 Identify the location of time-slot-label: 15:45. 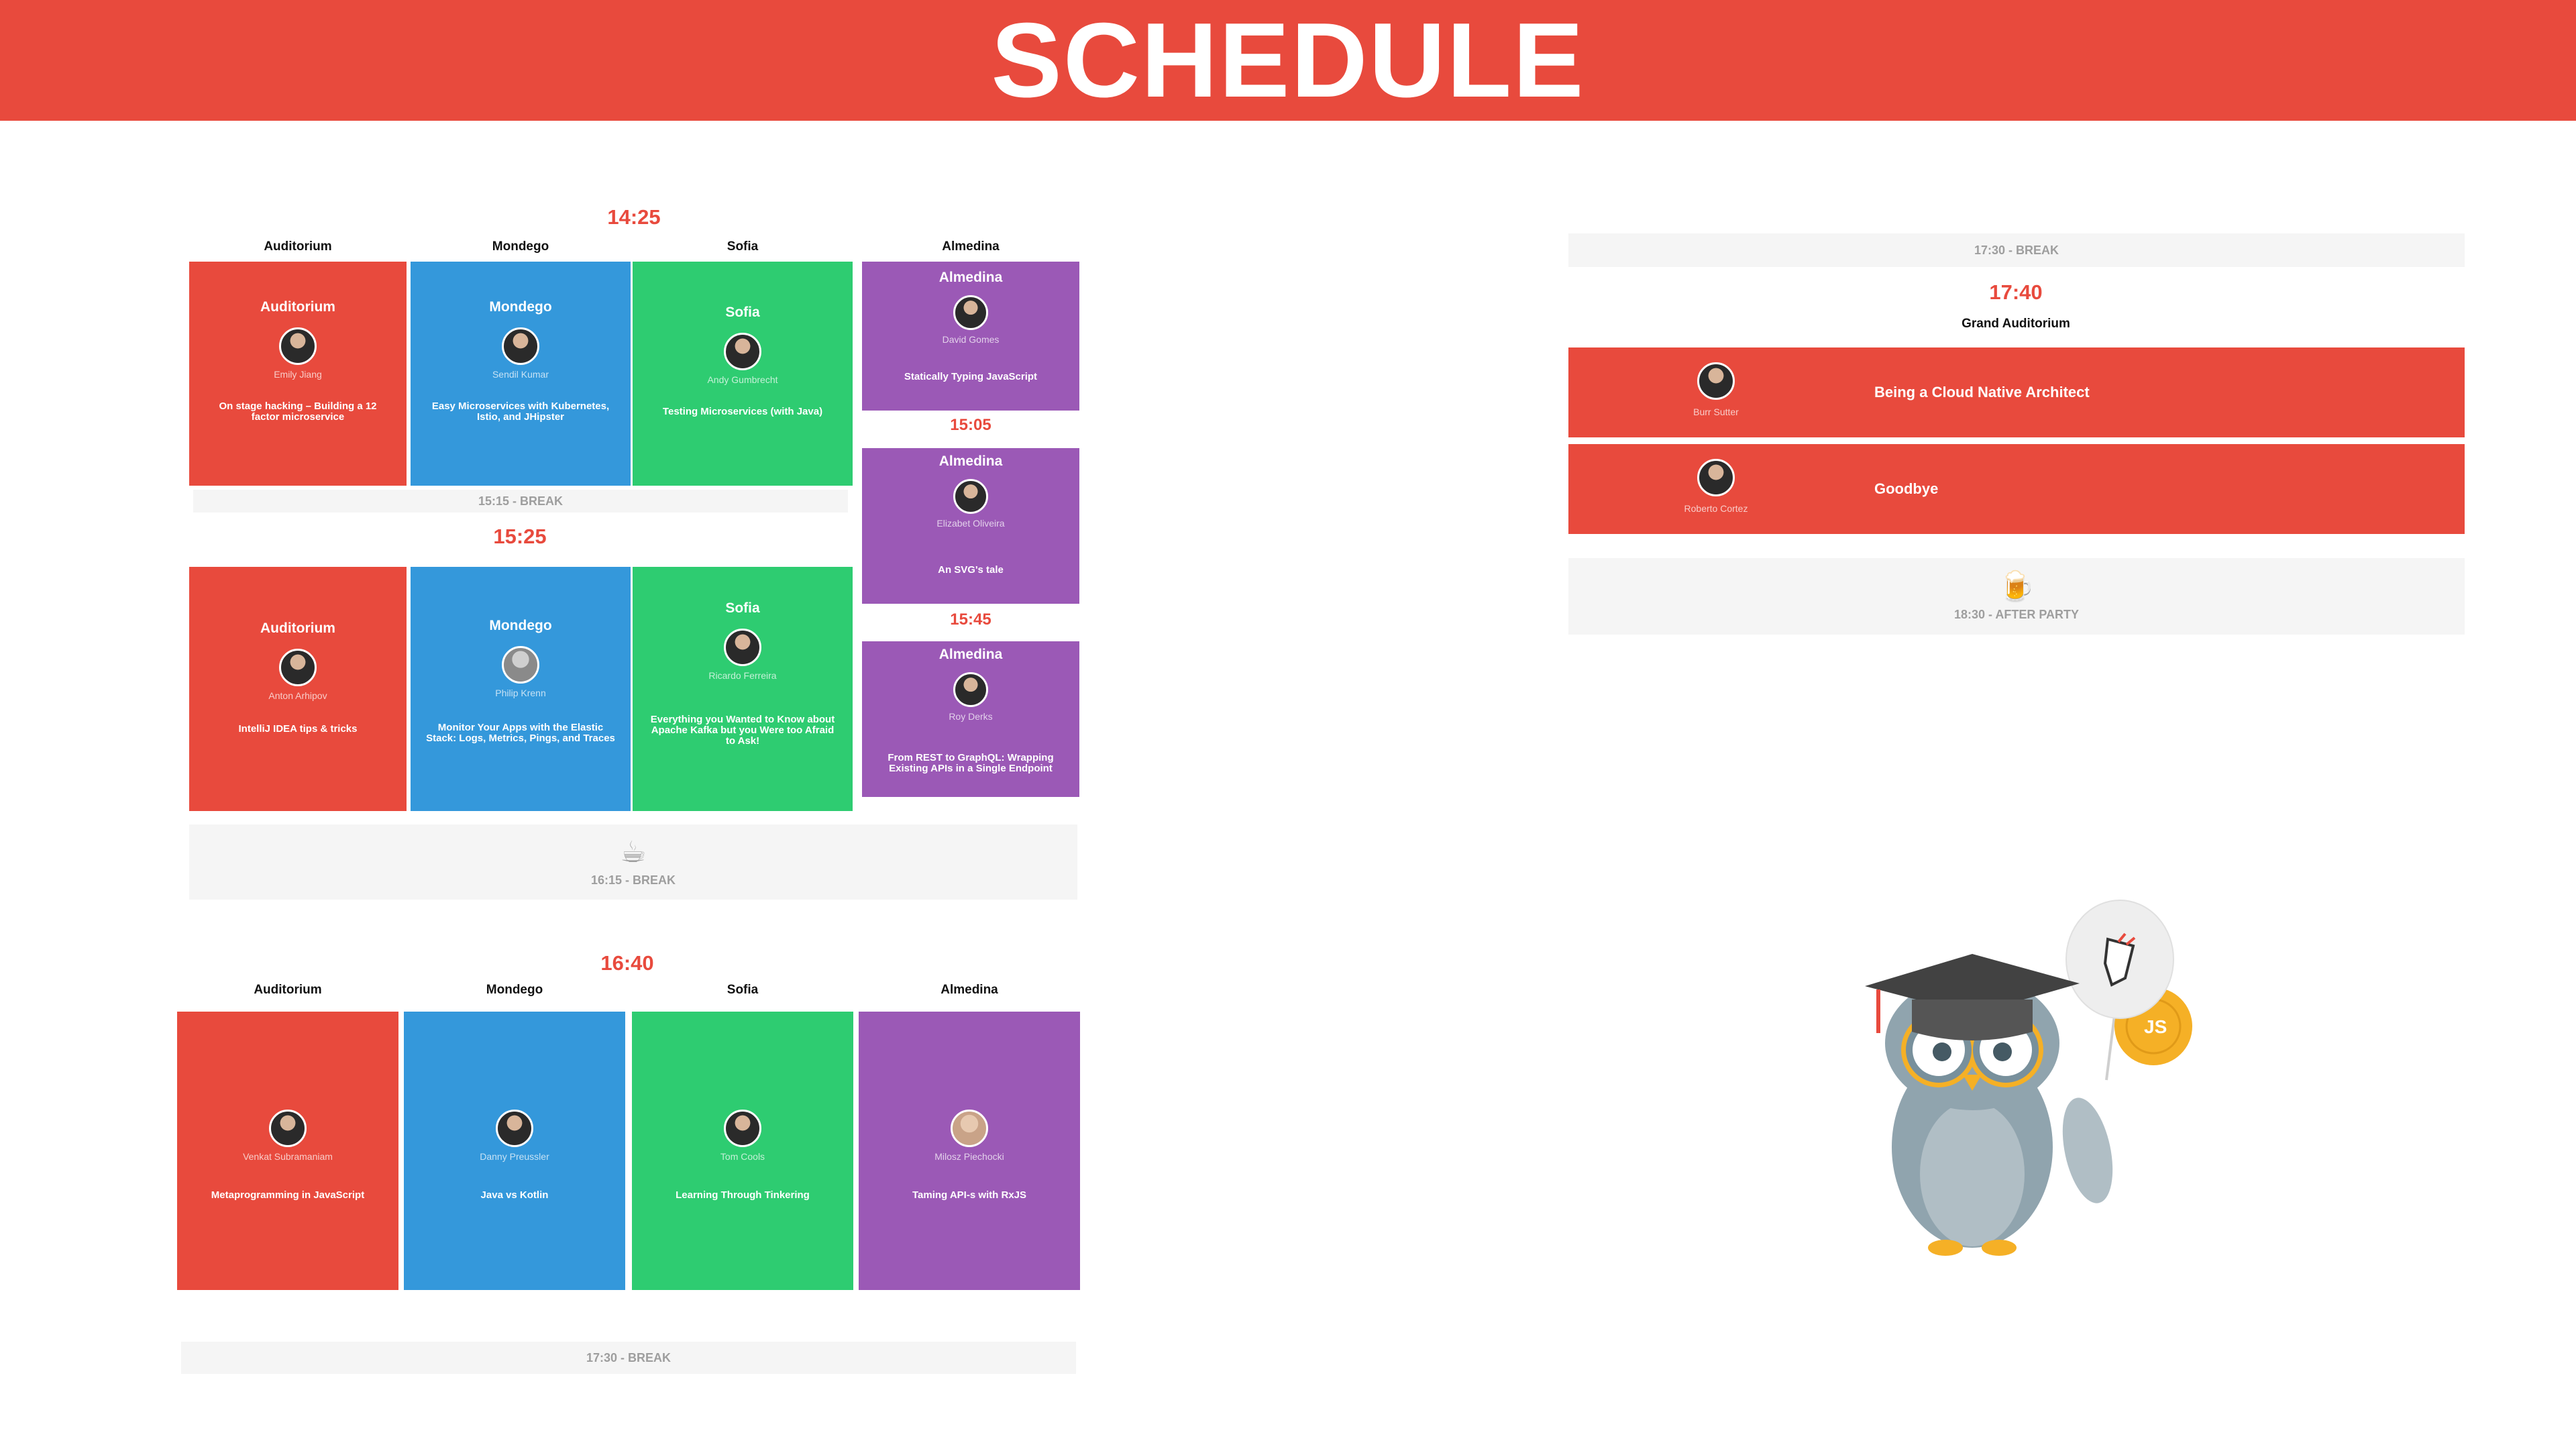
(970, 619).